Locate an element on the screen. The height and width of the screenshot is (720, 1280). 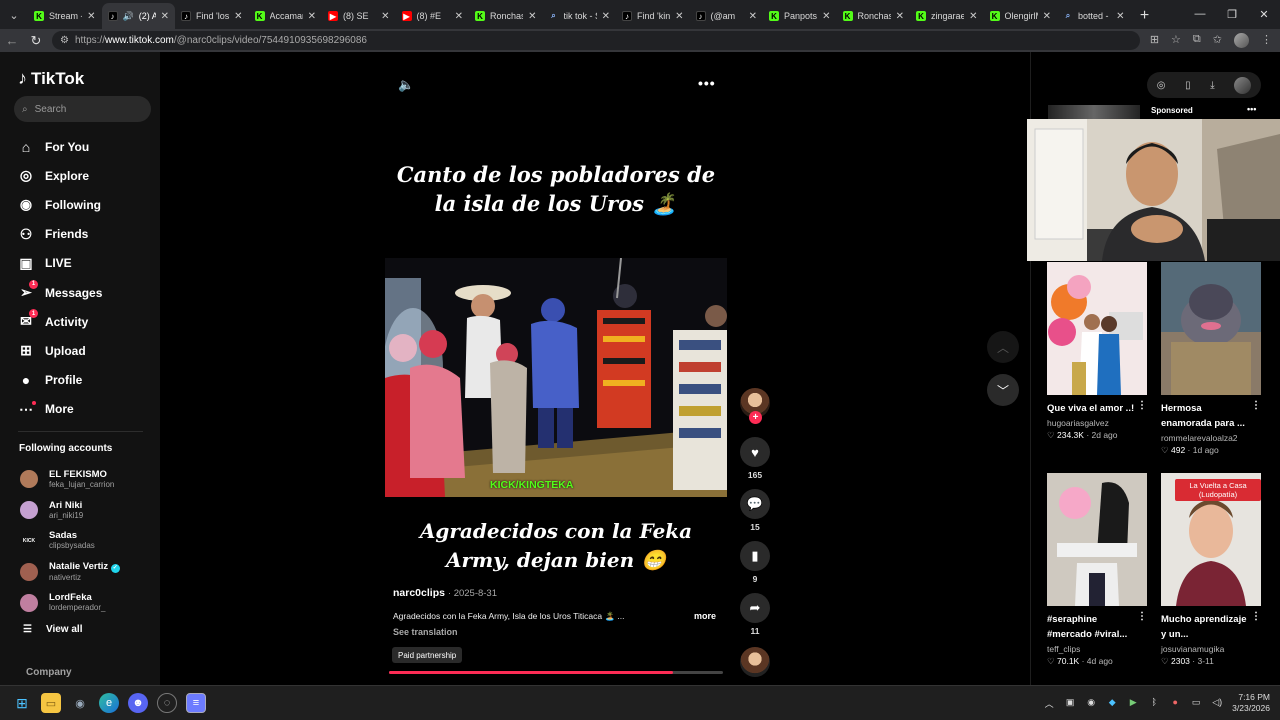
sidebar-item-profile: ● Profile is located at coordinates (60, 380).